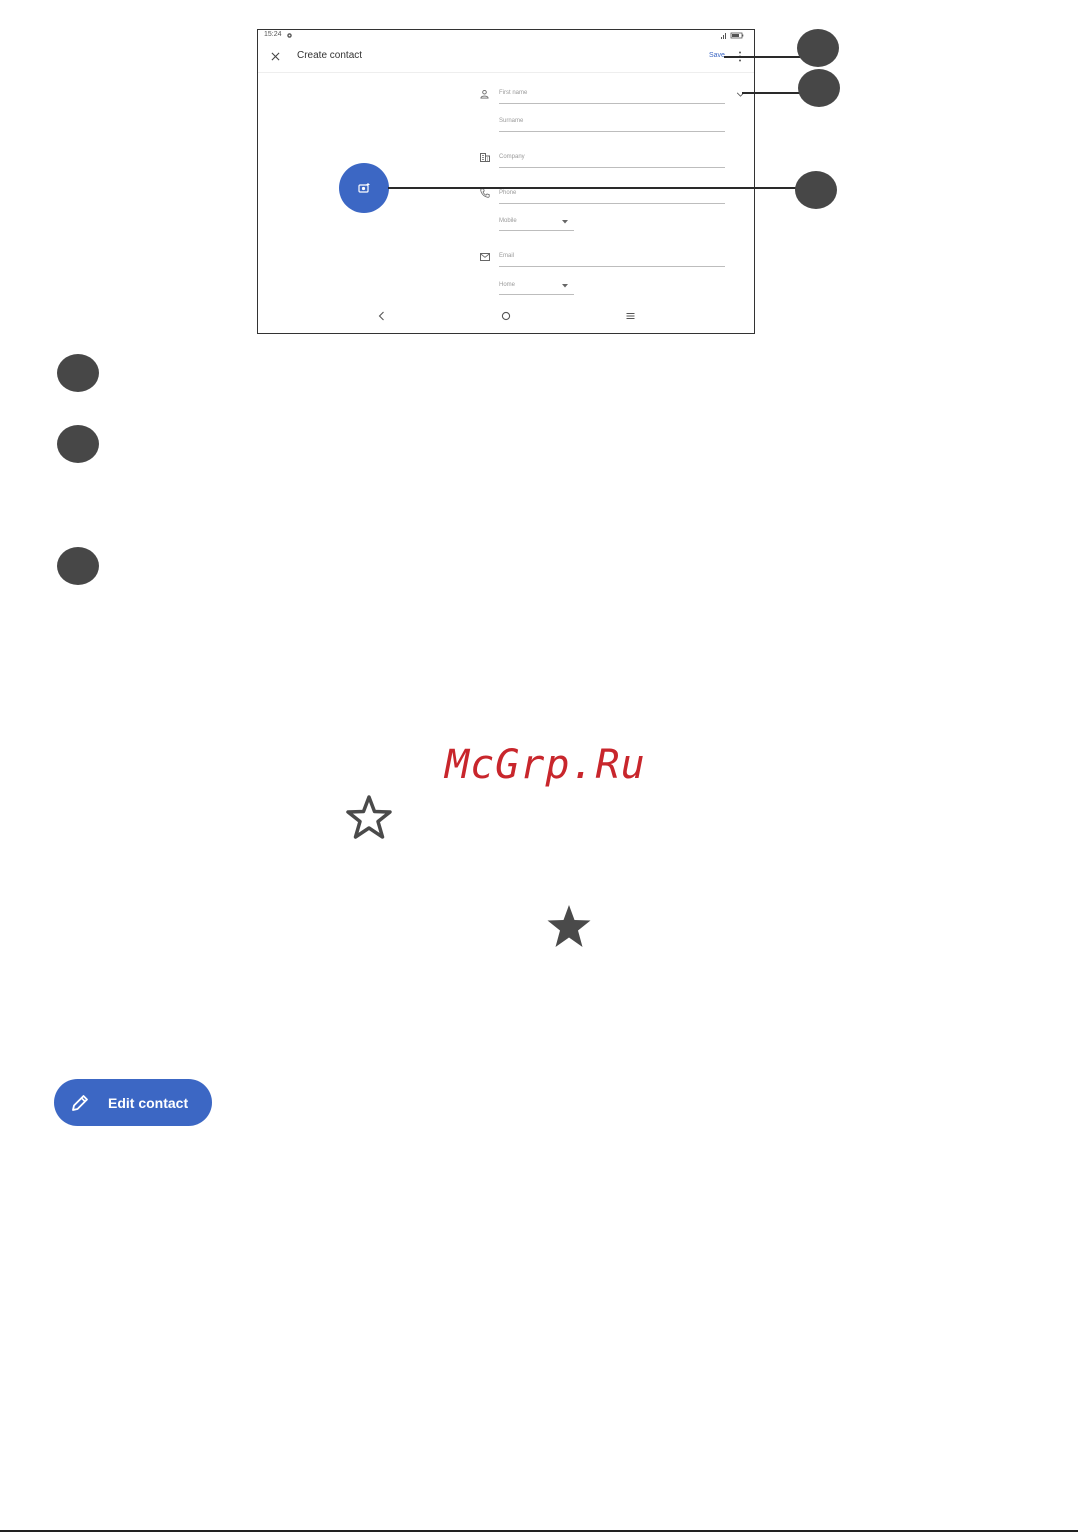  Describe the element at coordinates (507, 256) in the screenshot. I see `email-label: Email` at that location.